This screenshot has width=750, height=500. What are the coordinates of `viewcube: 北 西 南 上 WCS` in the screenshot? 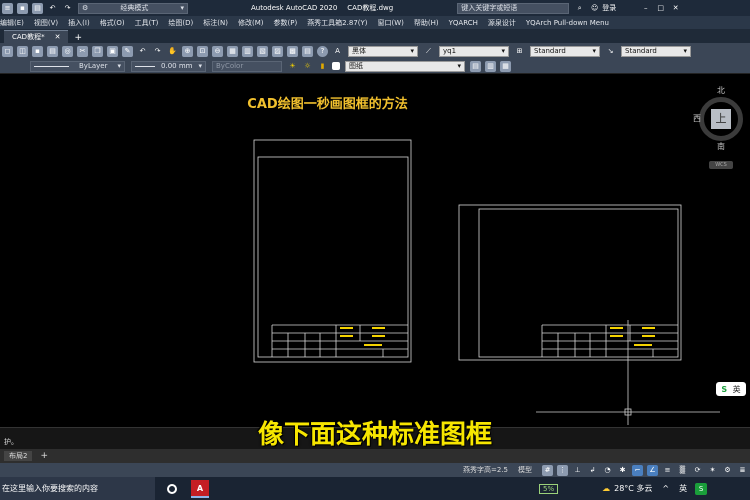 It's located at (719, 131).